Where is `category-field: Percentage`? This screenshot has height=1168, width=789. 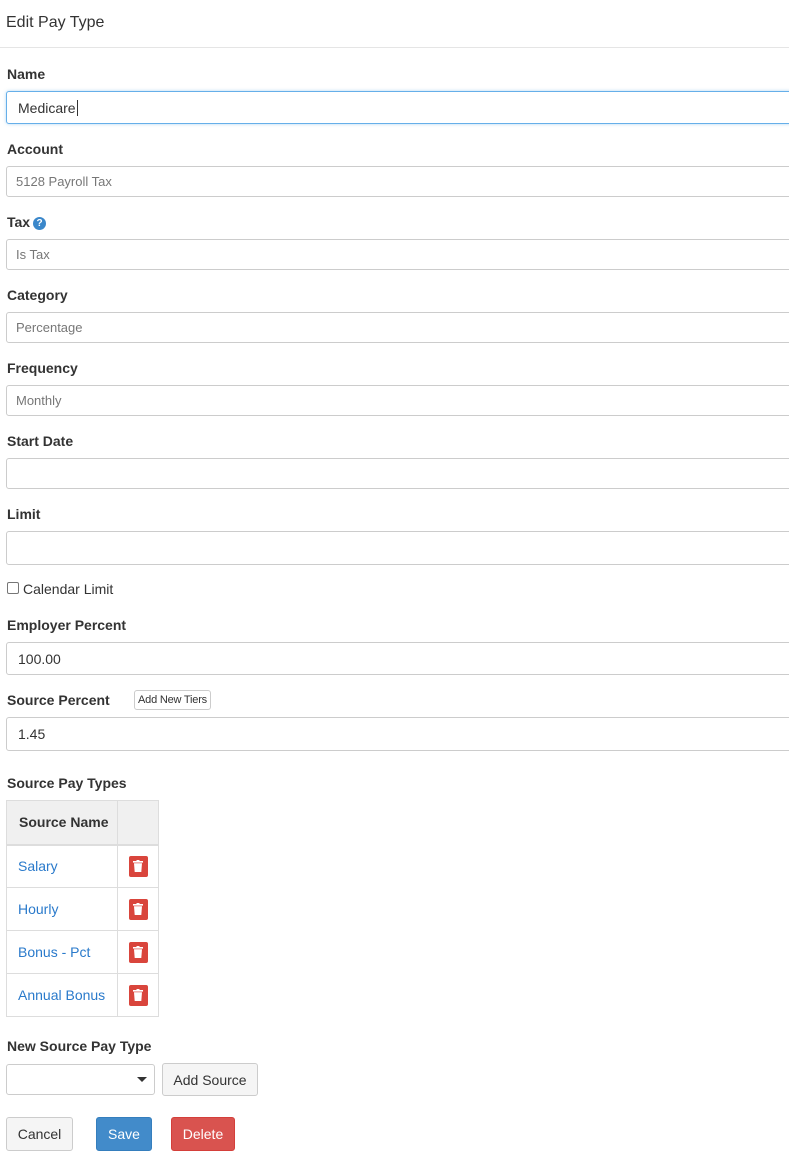 category-field: Percentage is located at coordinates (397, 327).